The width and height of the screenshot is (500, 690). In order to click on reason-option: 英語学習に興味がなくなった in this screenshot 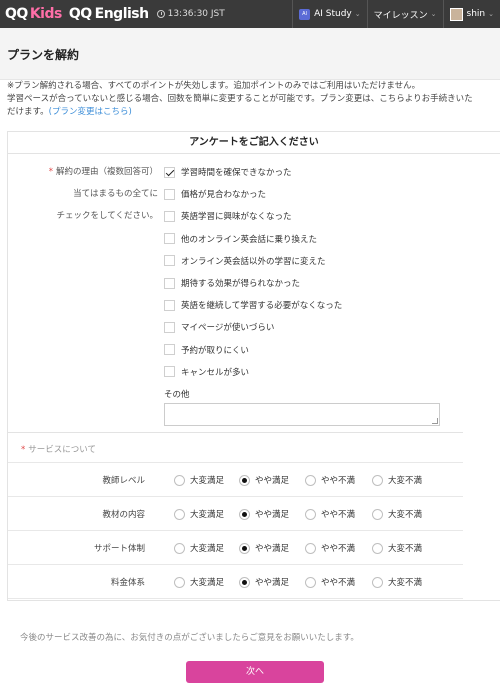, I will do `click(228, 216)`.